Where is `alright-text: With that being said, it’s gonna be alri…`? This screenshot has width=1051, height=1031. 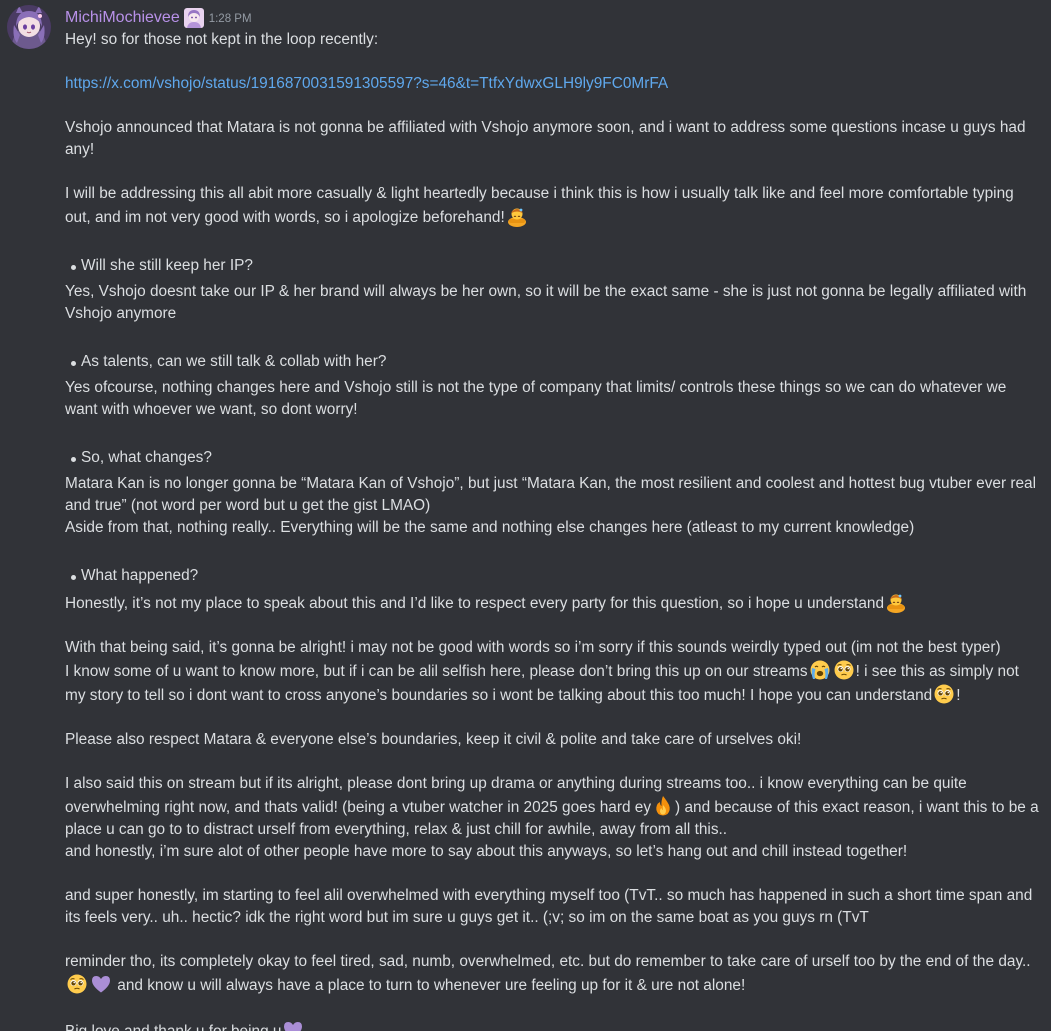
alright-text: With that being said, it’s gonna be alri… is located at coordinates (533, 647).